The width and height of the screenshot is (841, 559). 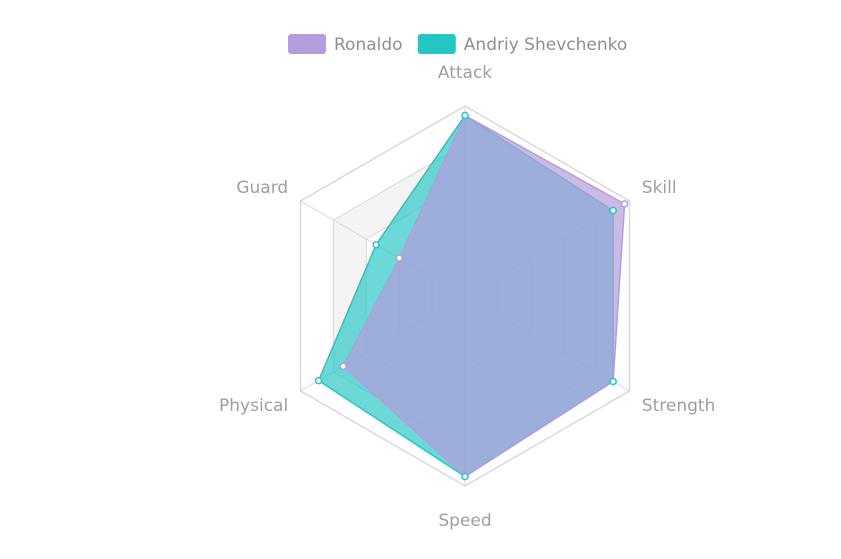 What do you see at coordinates (464, 521) in the screenshot?
I see `axis-label-speed: Speed` at bounding box center [464, 521].